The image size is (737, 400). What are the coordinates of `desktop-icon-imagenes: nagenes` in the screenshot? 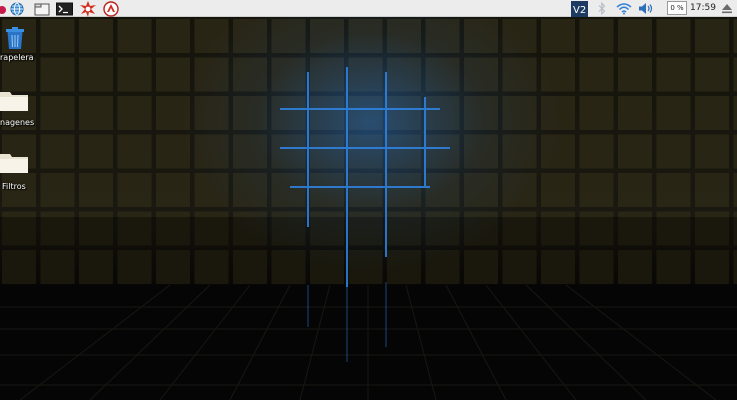 It's located at (22, 109).